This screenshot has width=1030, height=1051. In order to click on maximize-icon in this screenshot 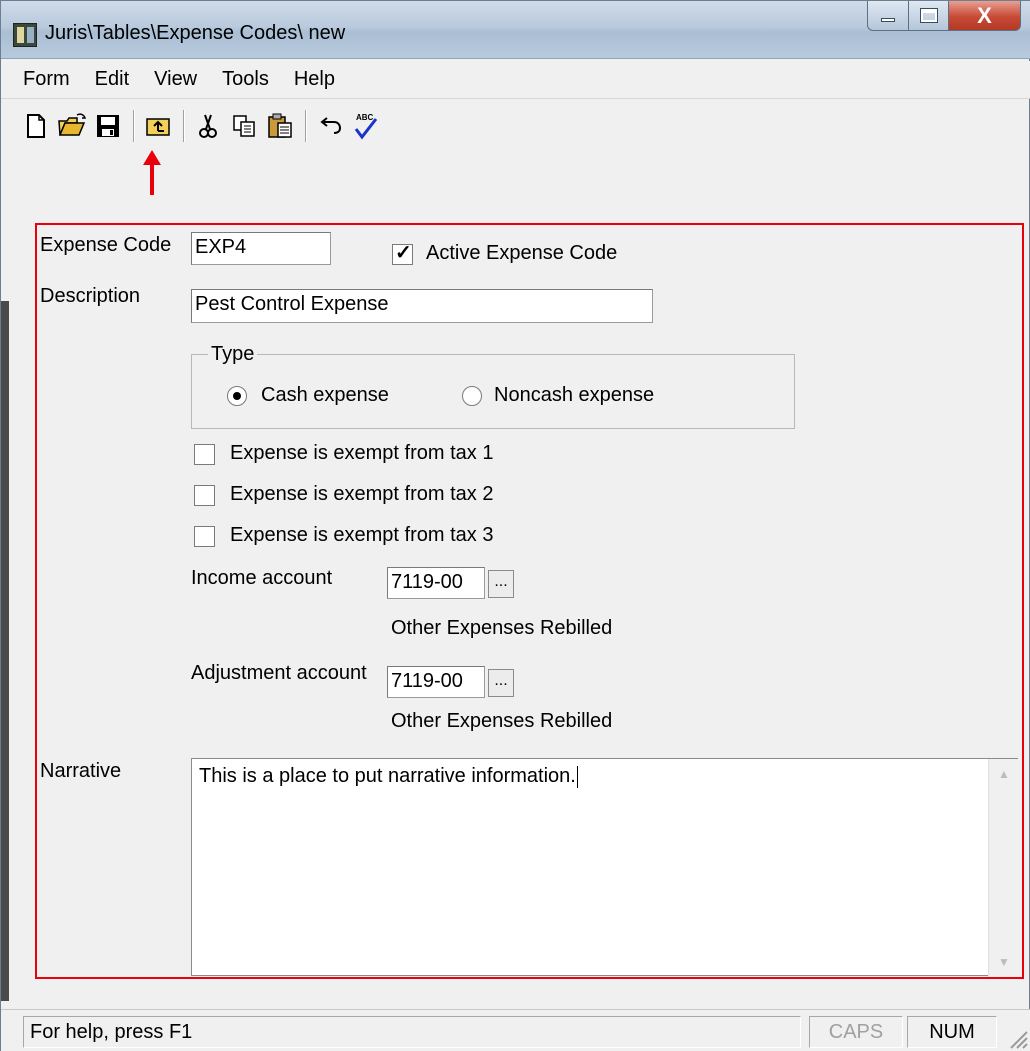, I will do `click(928, 15)`.